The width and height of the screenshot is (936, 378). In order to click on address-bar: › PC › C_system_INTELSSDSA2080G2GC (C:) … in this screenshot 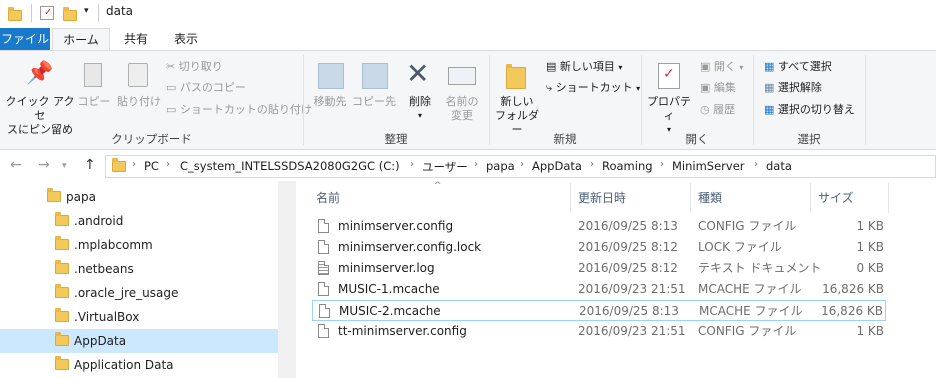, I will do `click(520, 166)`.